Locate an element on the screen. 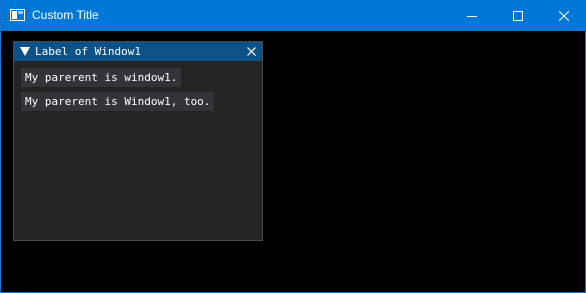  window-title: Custom Title is located at coordinates (65, 15).